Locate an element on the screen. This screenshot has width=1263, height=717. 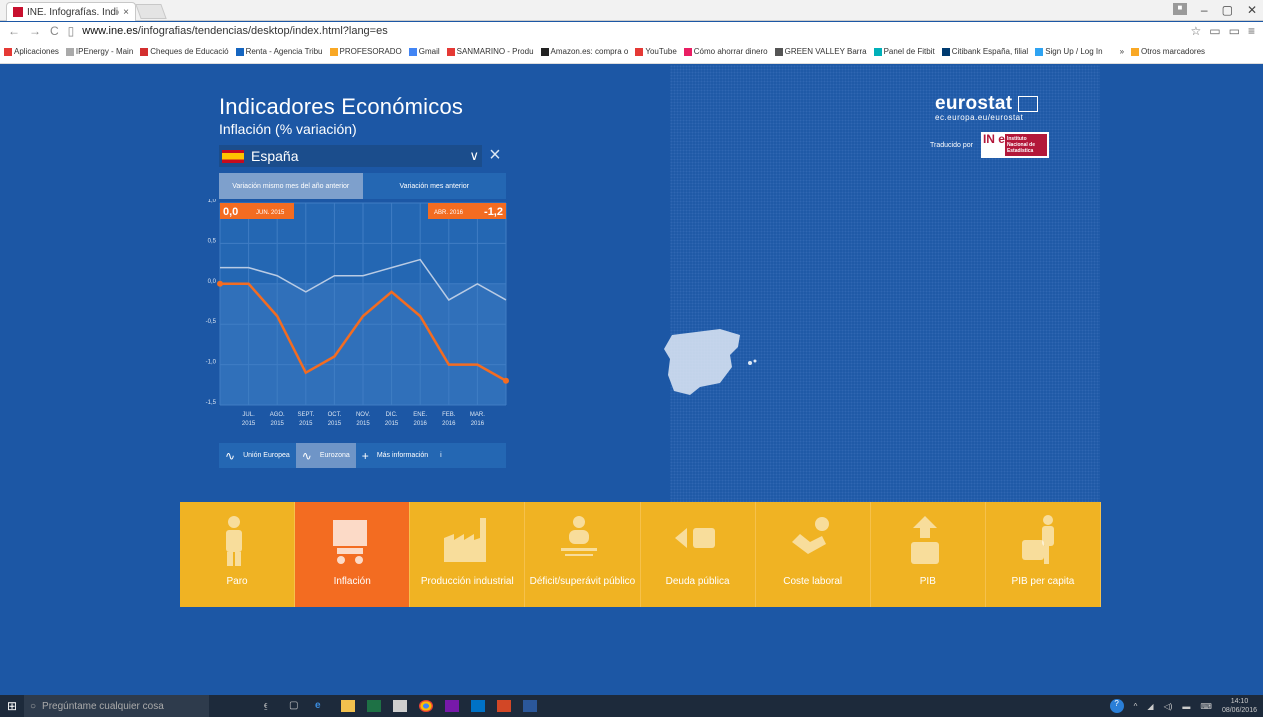
browser-tab: INE. Infografías. Indicado × is located at coordinates (71, 11).